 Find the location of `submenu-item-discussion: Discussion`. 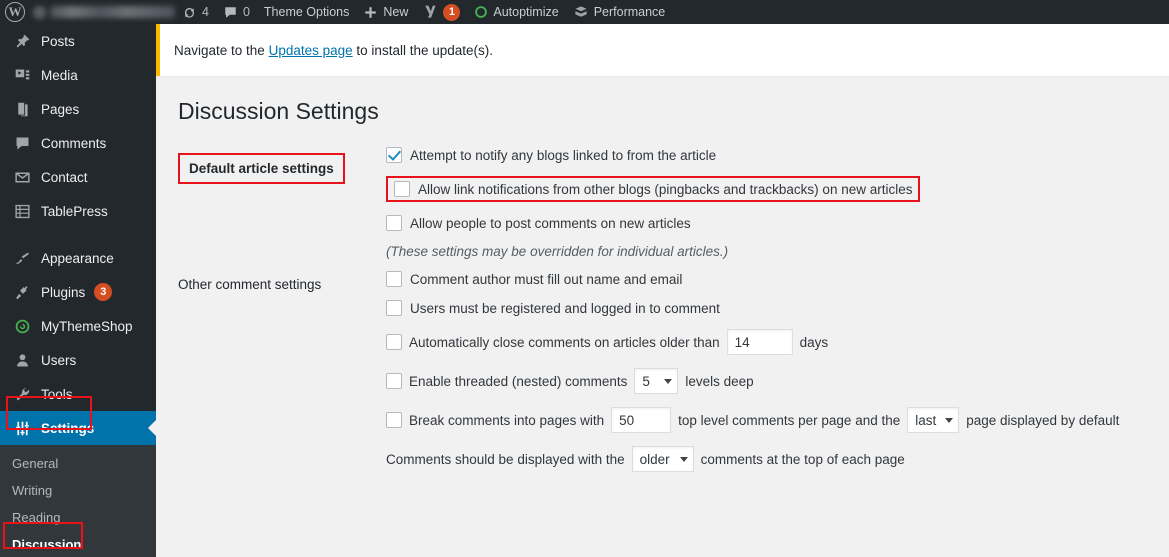

submenu-item-discussion: Discussion is located at coordinates (78, 544).